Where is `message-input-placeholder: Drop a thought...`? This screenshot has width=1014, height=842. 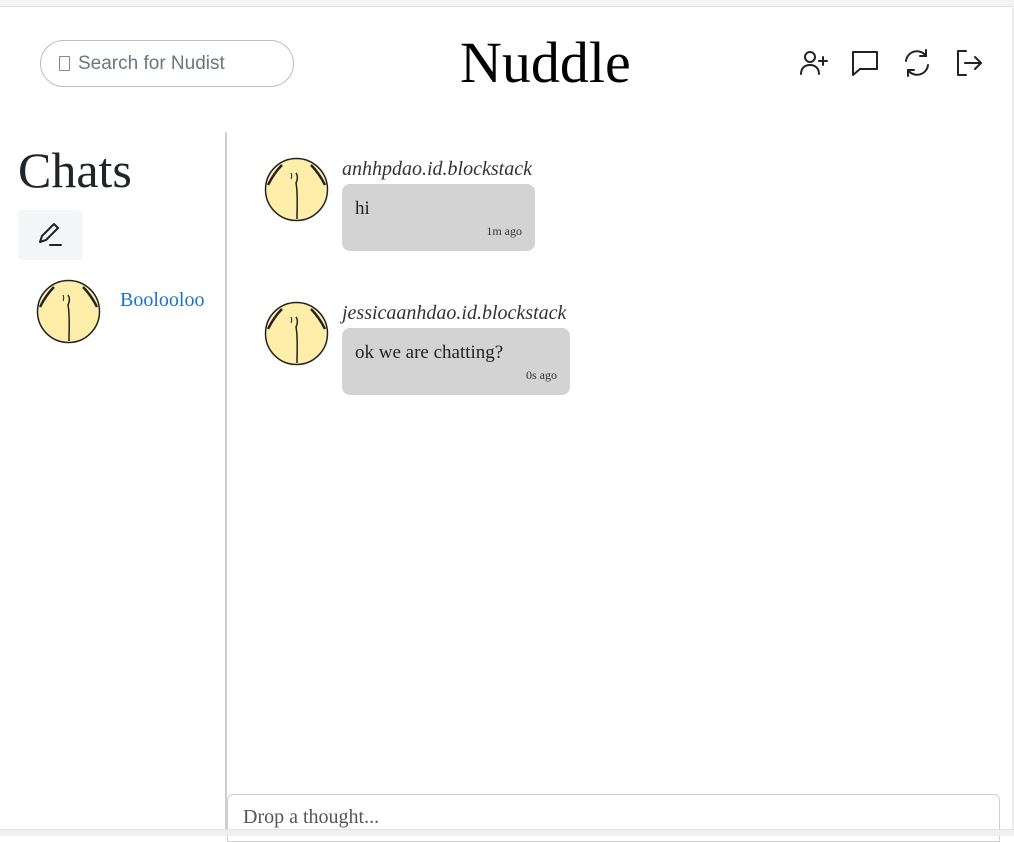 message-input-placeholder: Drop a thought... is located at coordinates (311, 817).